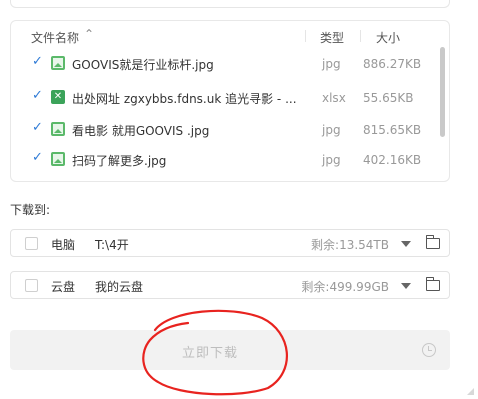 Image resolution: width=478 pixels, height=399 pixels. What do you see at coordinates (58, 97) in the screenshot?
I see `excel-file-icon: ✕` at bounding box center [58, 97].